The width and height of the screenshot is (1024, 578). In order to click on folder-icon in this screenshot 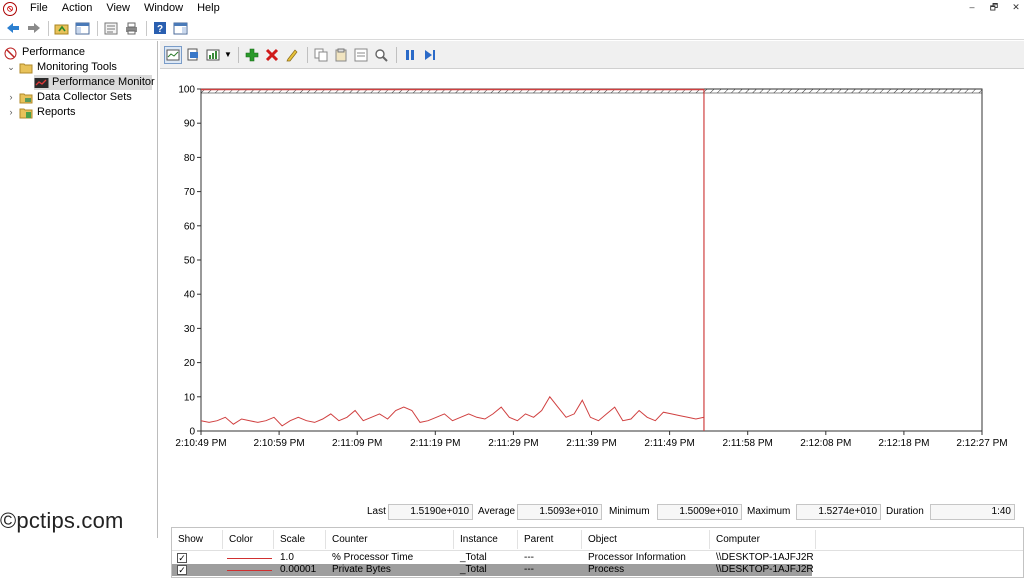, I will do `click(26, 68)`.